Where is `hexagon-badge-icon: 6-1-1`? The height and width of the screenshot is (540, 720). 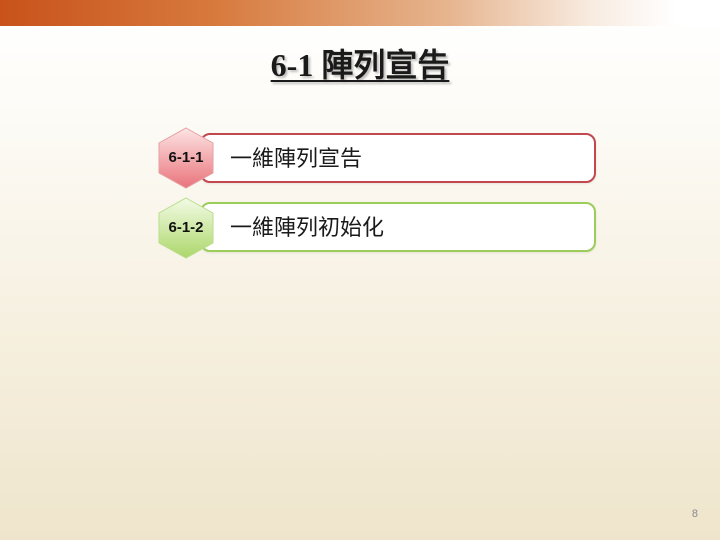 hexagon-badge-icon: 6-1-1 is located at coordinates (186, 158).